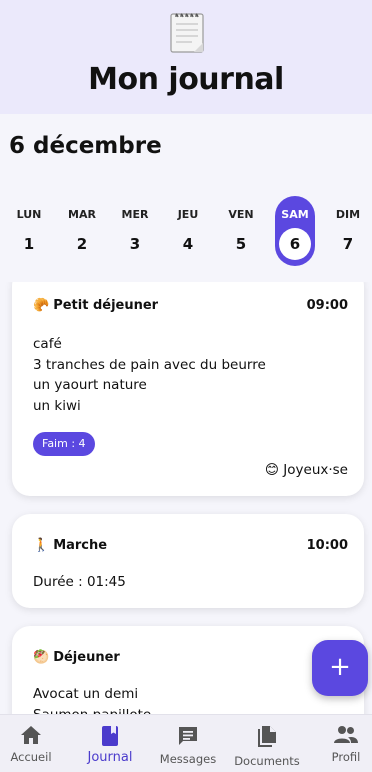 The image size is (372, 772). I want to click on croissant-icon: 🥐, so click(41, 305).